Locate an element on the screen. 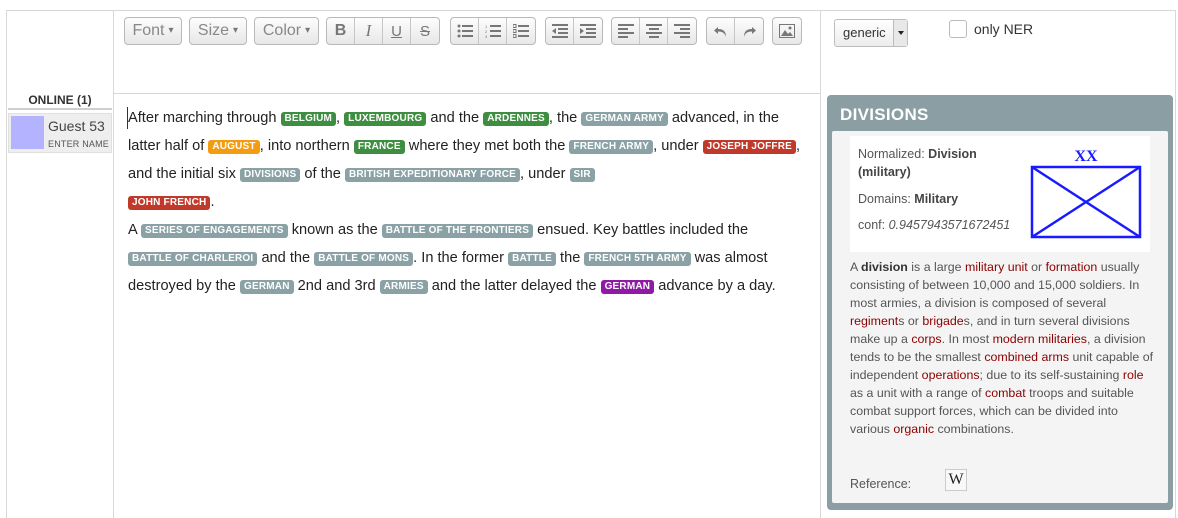 The height and width of the screenshot is (518, 1178). strikethrough-button: S is located at coordinates (425, 31).